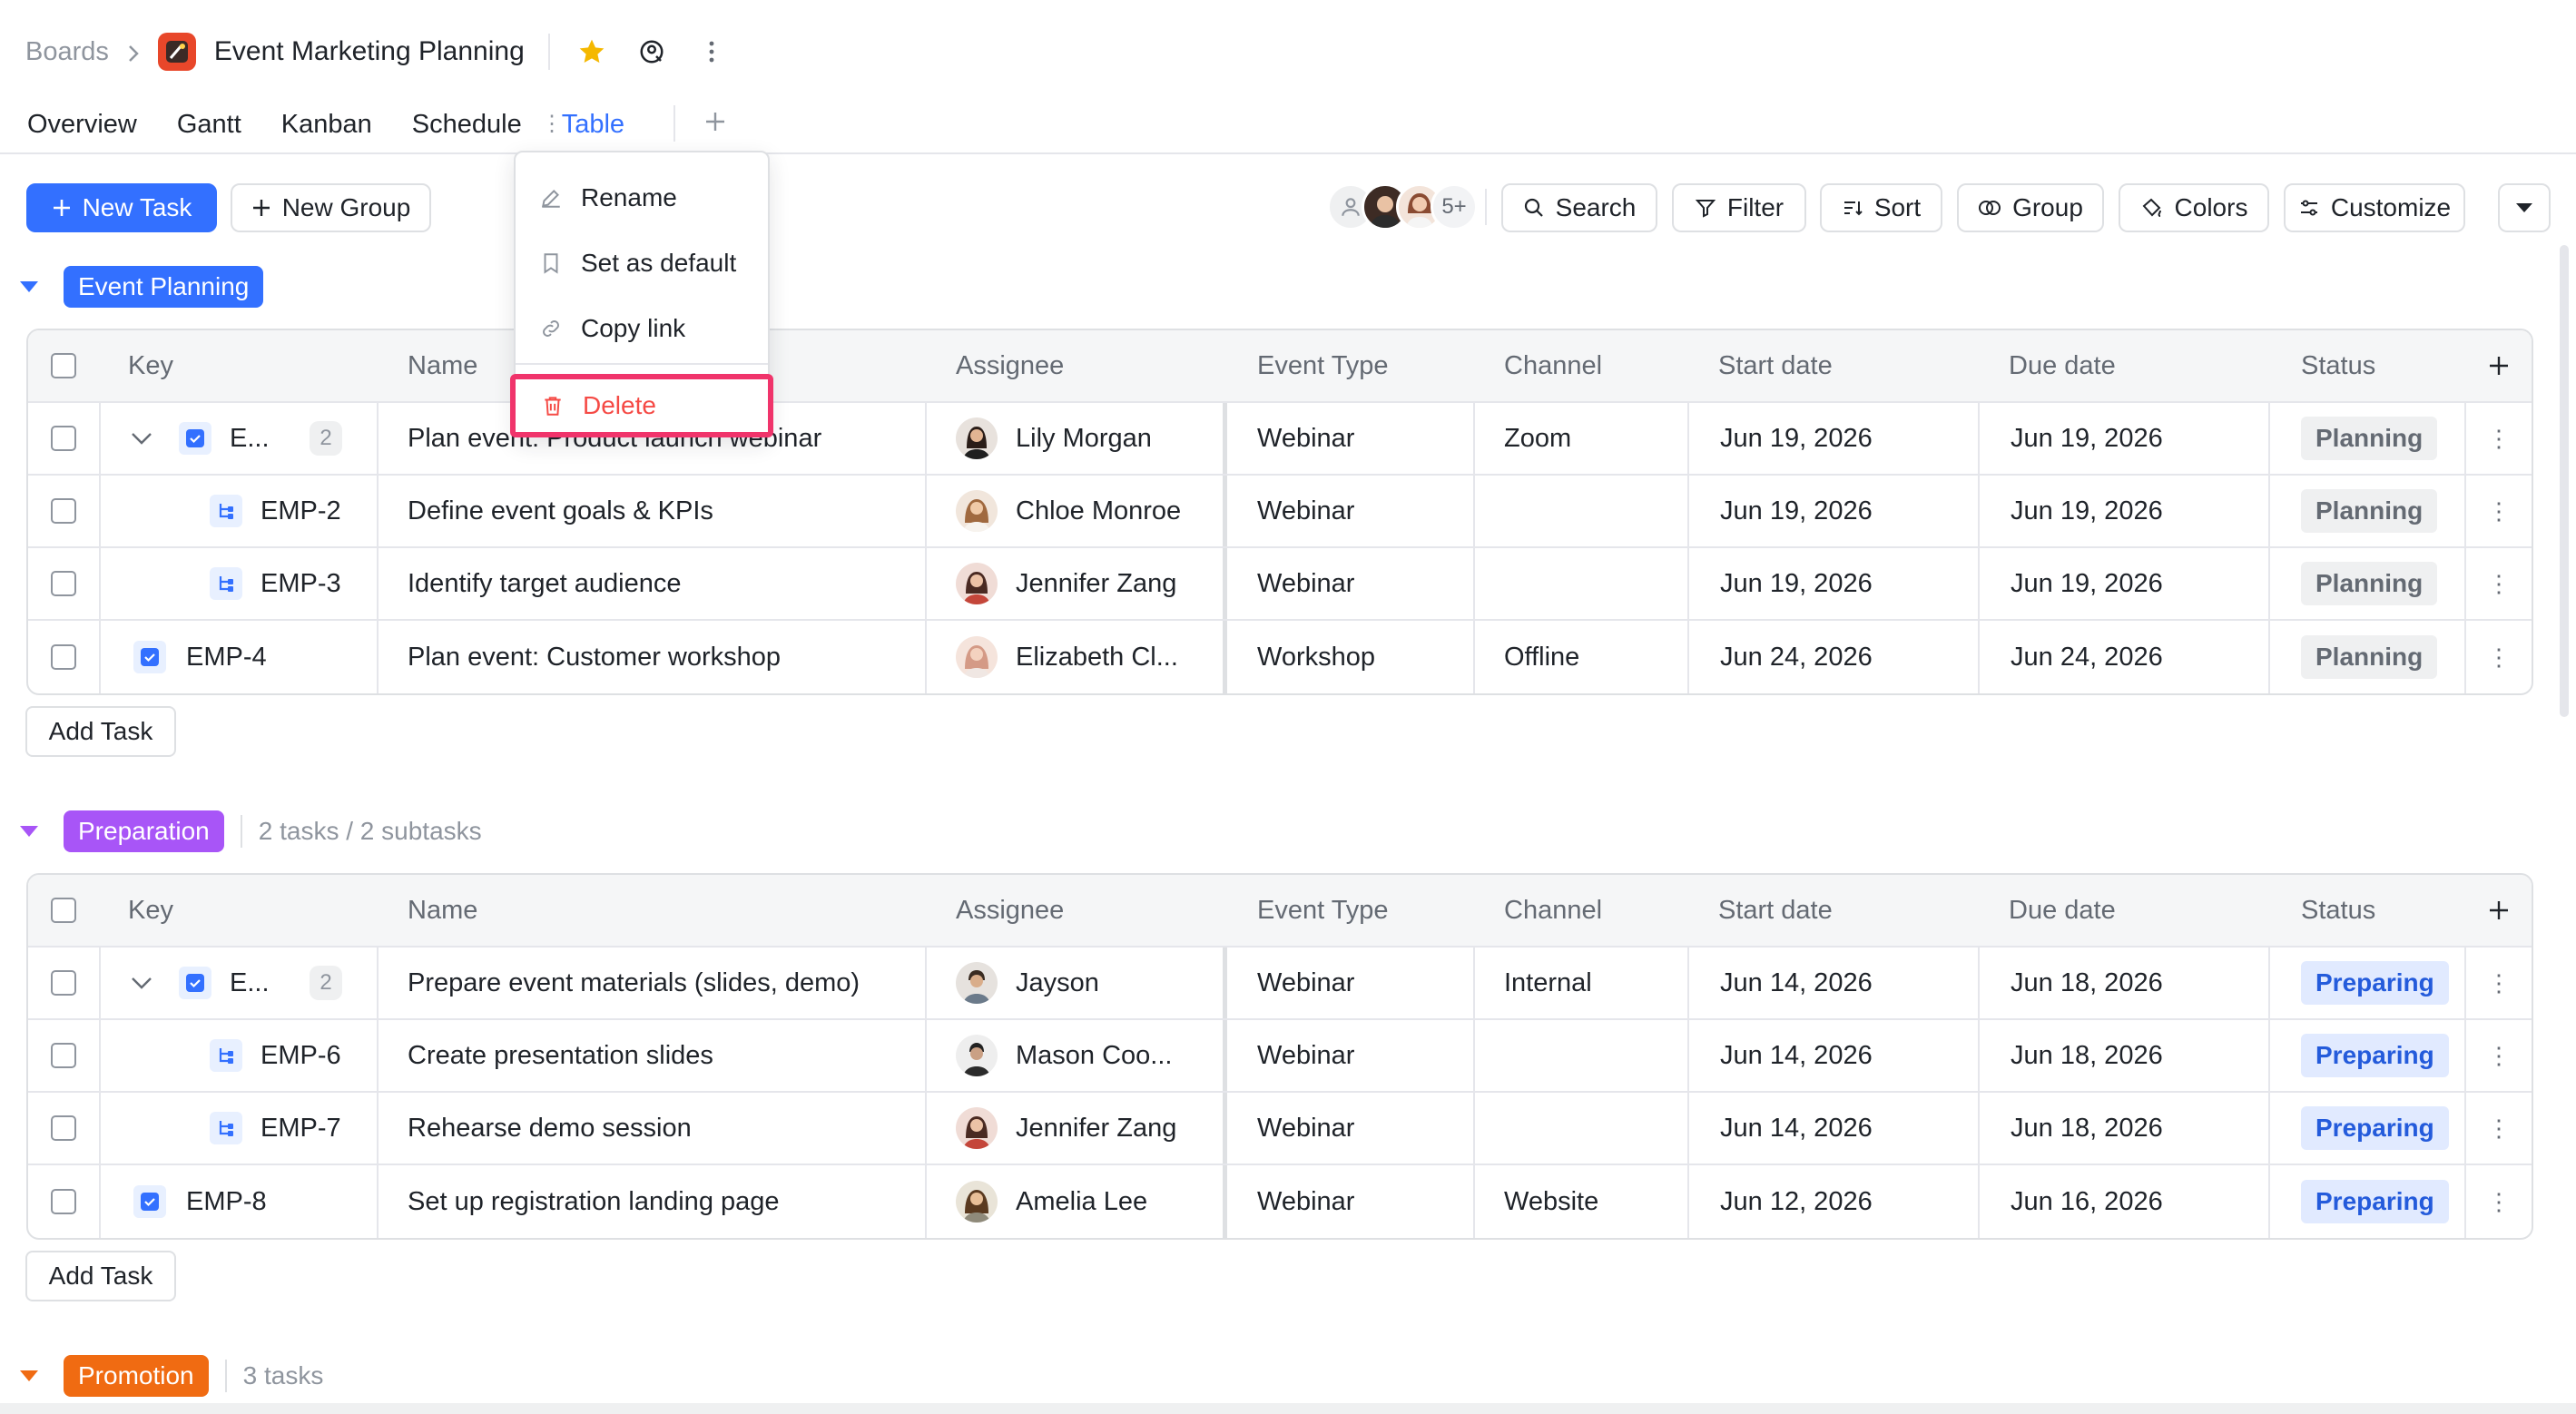 This screenshot has height=1414, width=2576. Describe the element at coordinates (63, 910) in the screenshot. I see `select-all-checkbox` at that location.